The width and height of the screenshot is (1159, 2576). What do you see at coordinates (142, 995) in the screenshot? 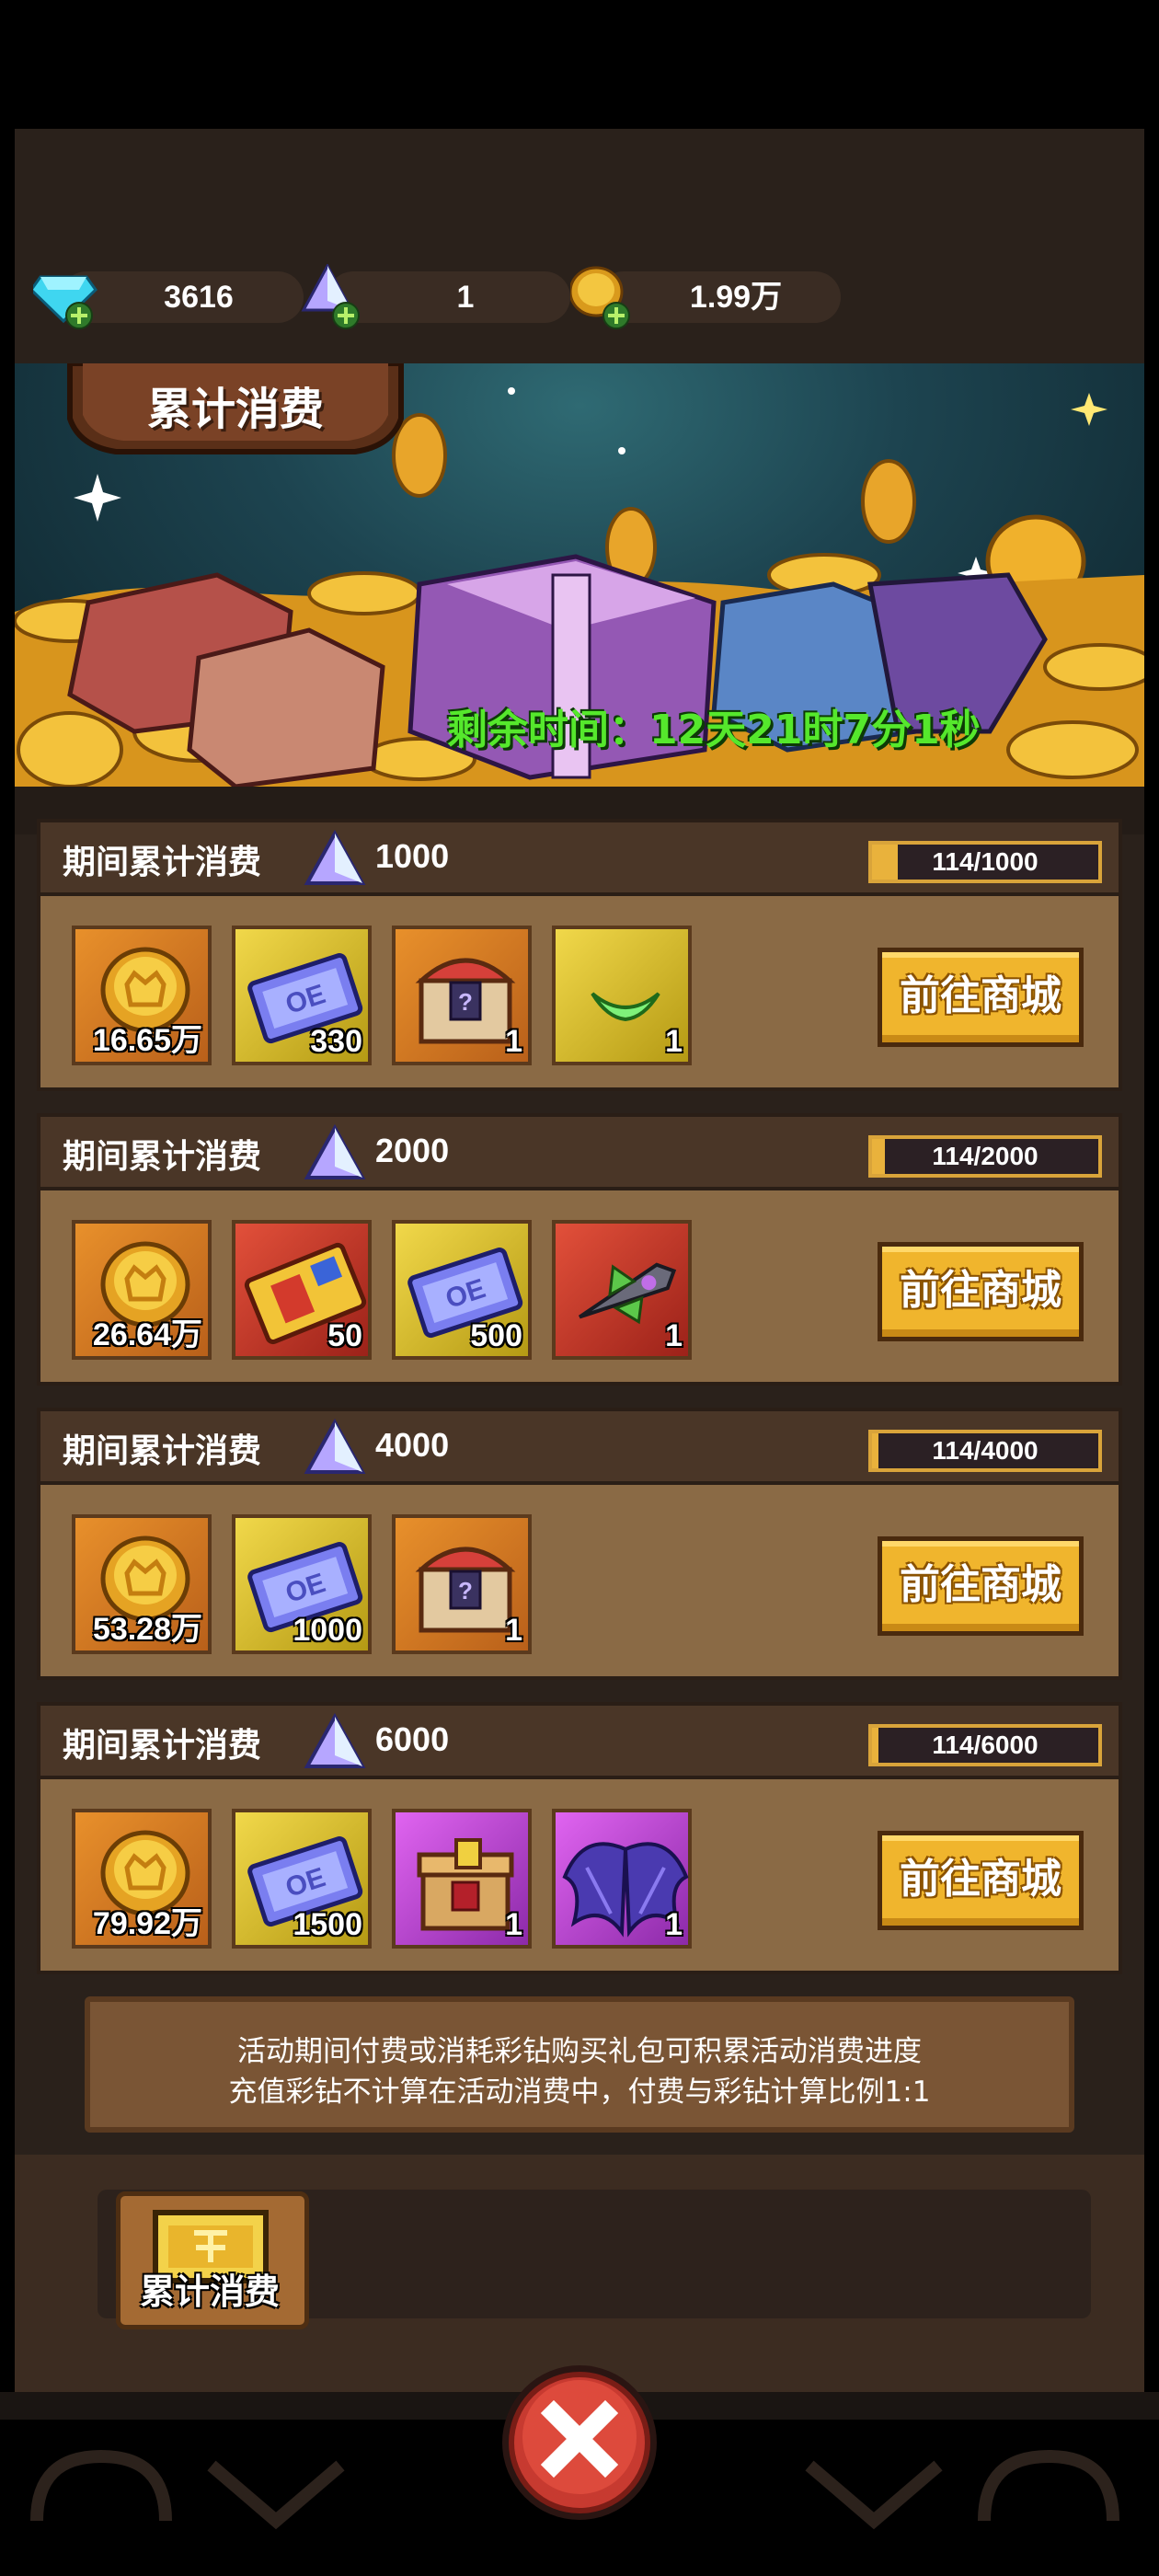
I see `reward-slot: 16.65万` at bounding box center [142, 995].